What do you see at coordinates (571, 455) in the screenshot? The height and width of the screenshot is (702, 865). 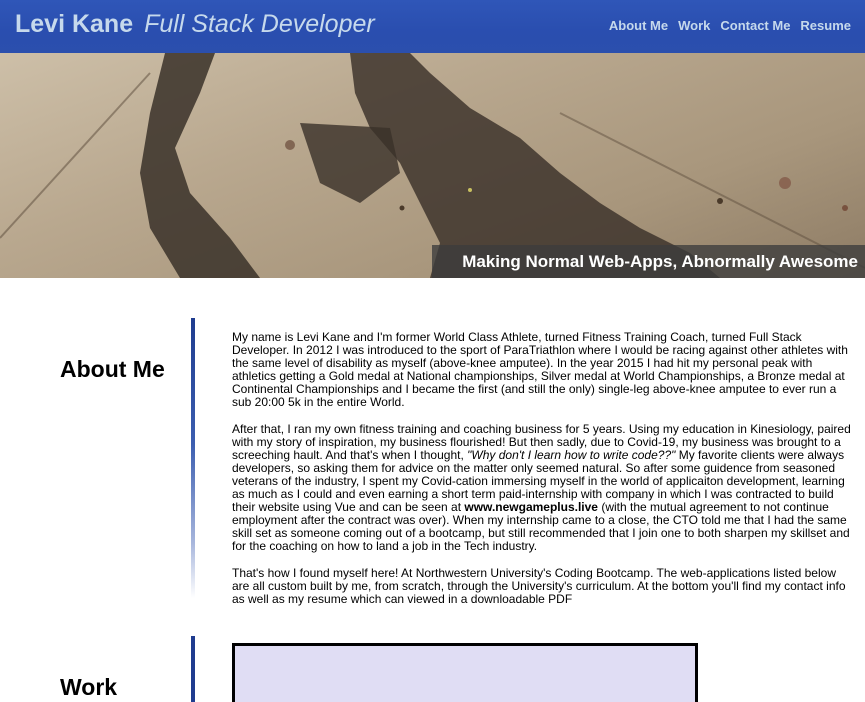 I see `about-quote: "Why don't I learn how to write code??"` at bounding box center [571, 455].